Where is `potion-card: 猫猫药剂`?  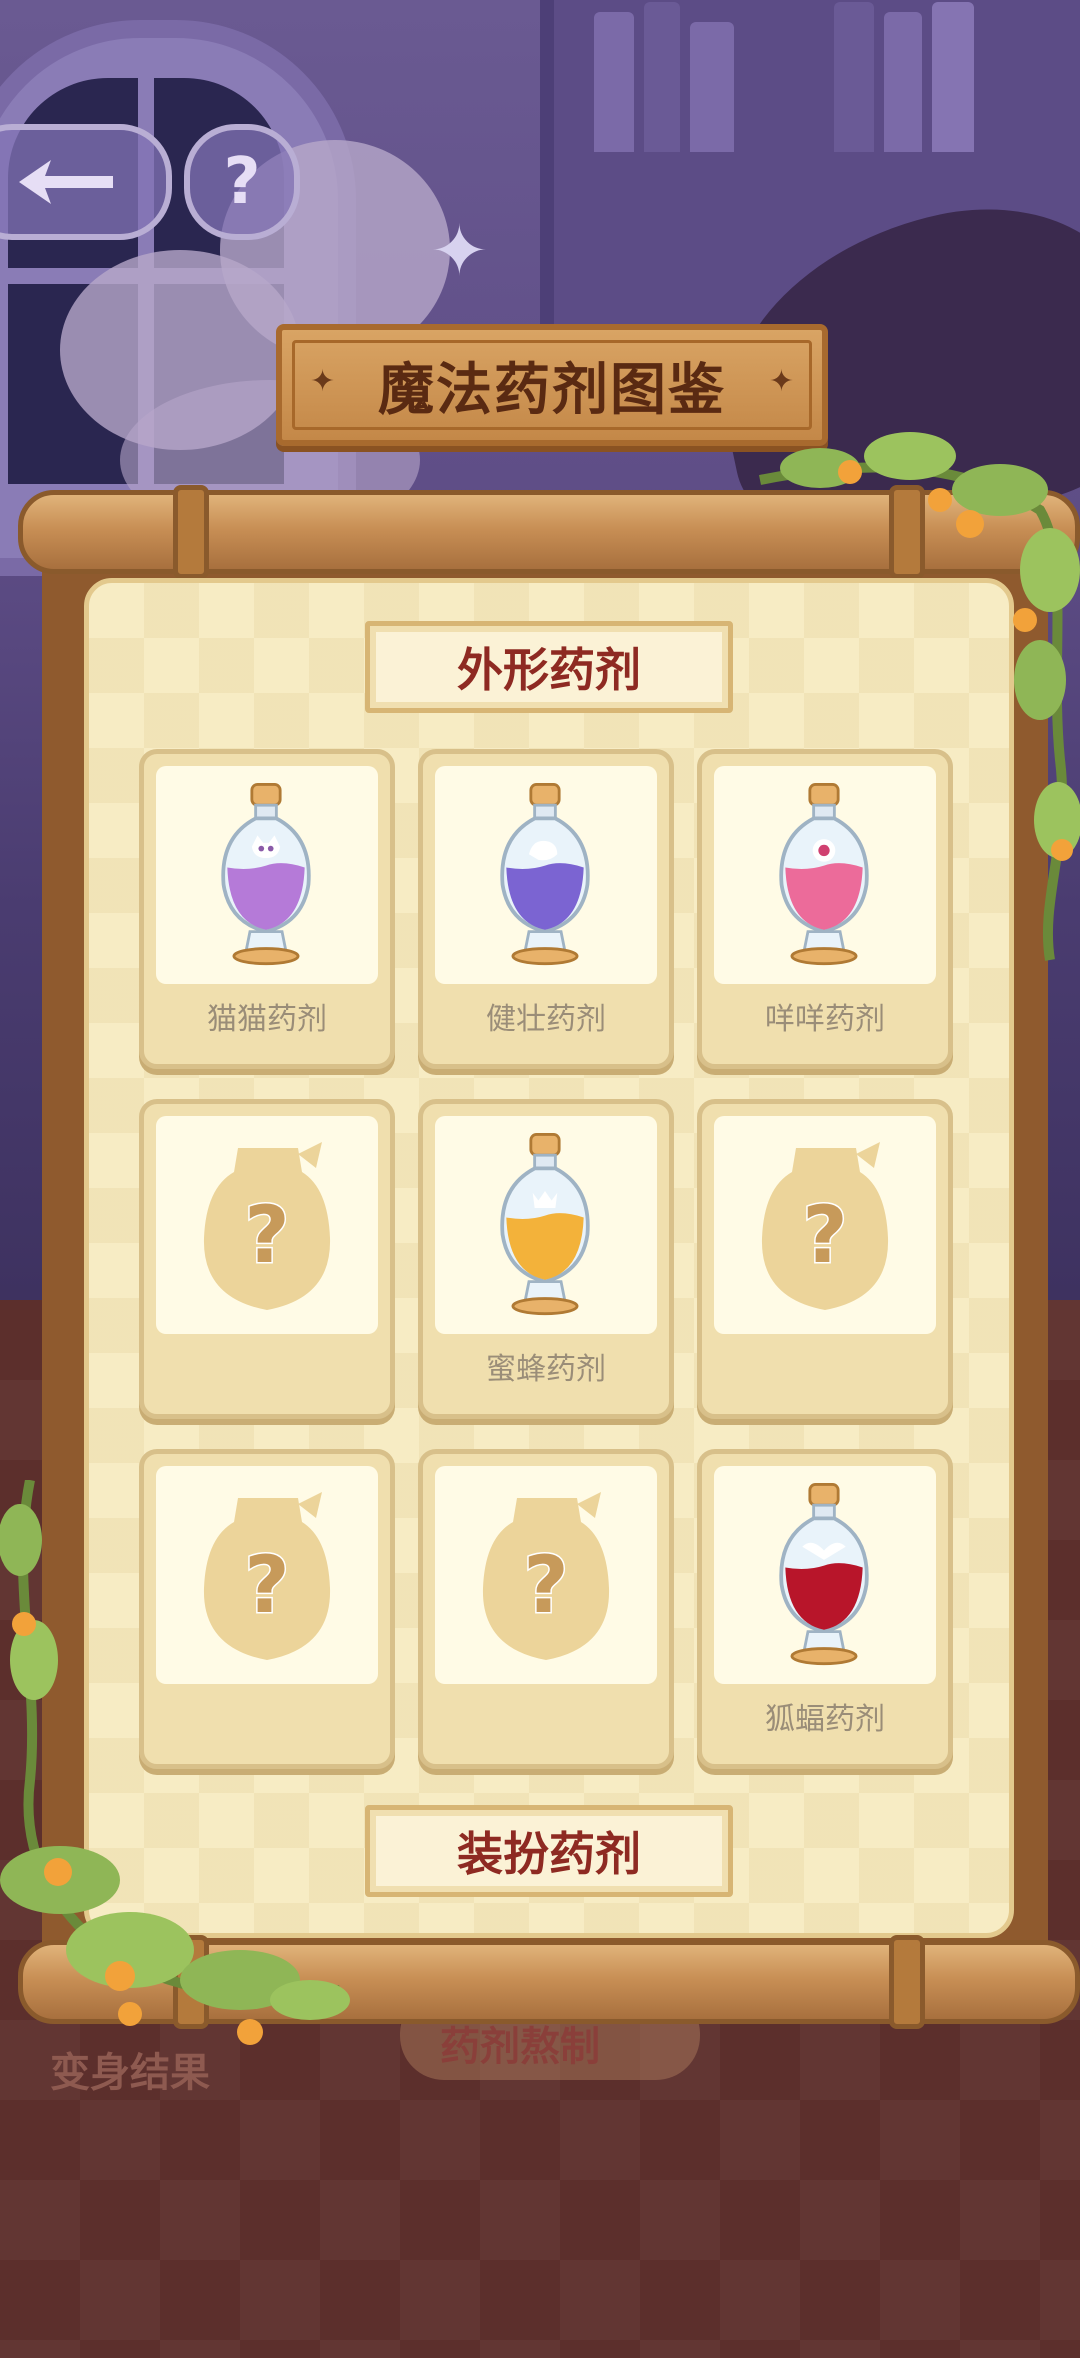
potion-card: 猫猫药剂 is located at coordinates (267, 909).